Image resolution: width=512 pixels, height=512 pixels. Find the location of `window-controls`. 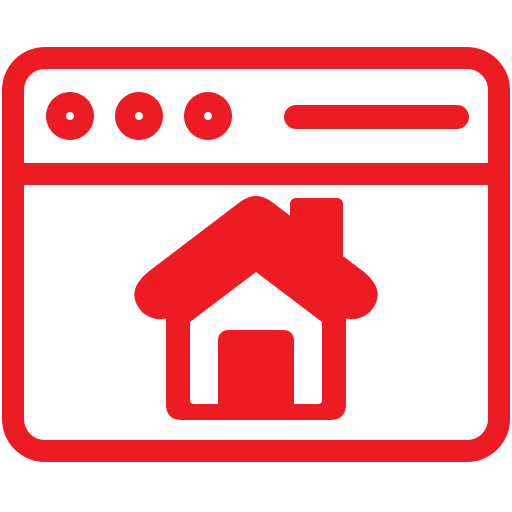

window-controls is located at coordinates (139, 116).